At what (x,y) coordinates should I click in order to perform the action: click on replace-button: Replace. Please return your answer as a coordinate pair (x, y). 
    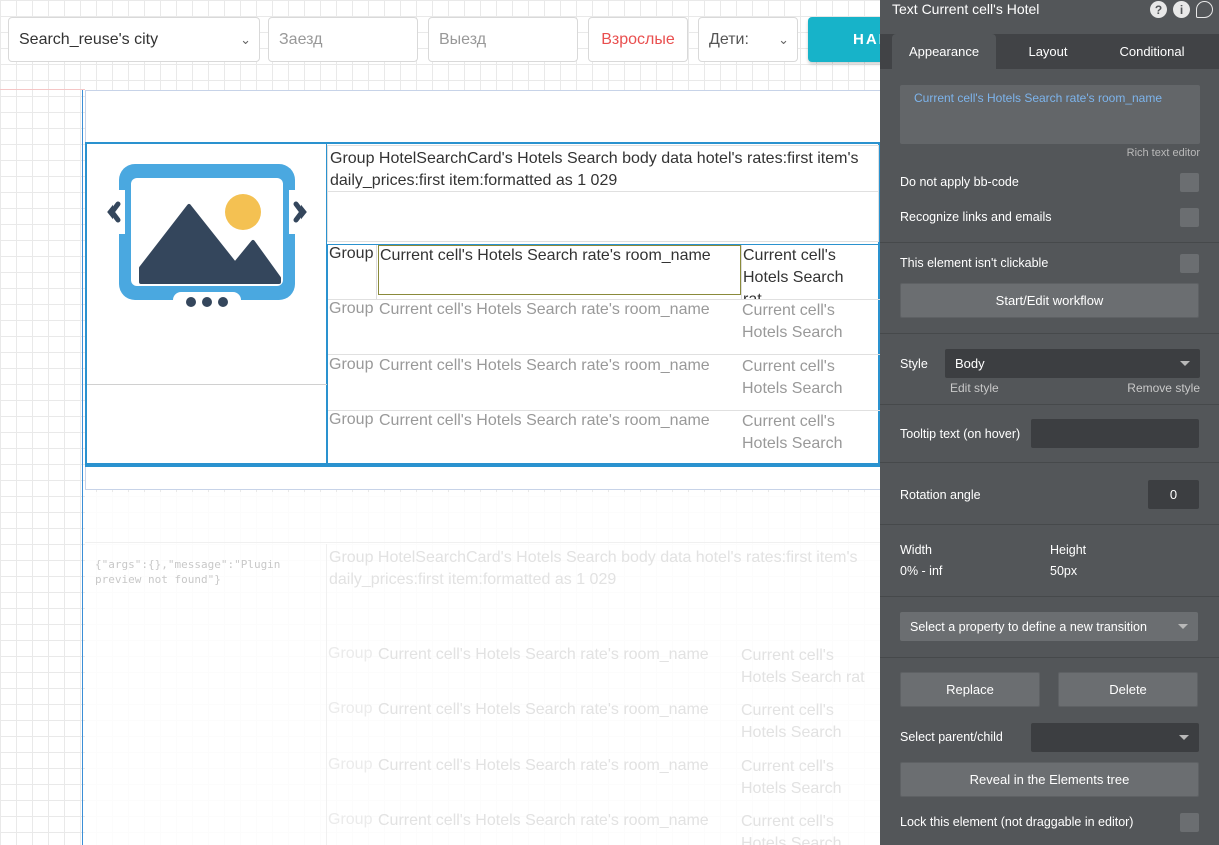
    Looking at the image, I should click on (970, 689).